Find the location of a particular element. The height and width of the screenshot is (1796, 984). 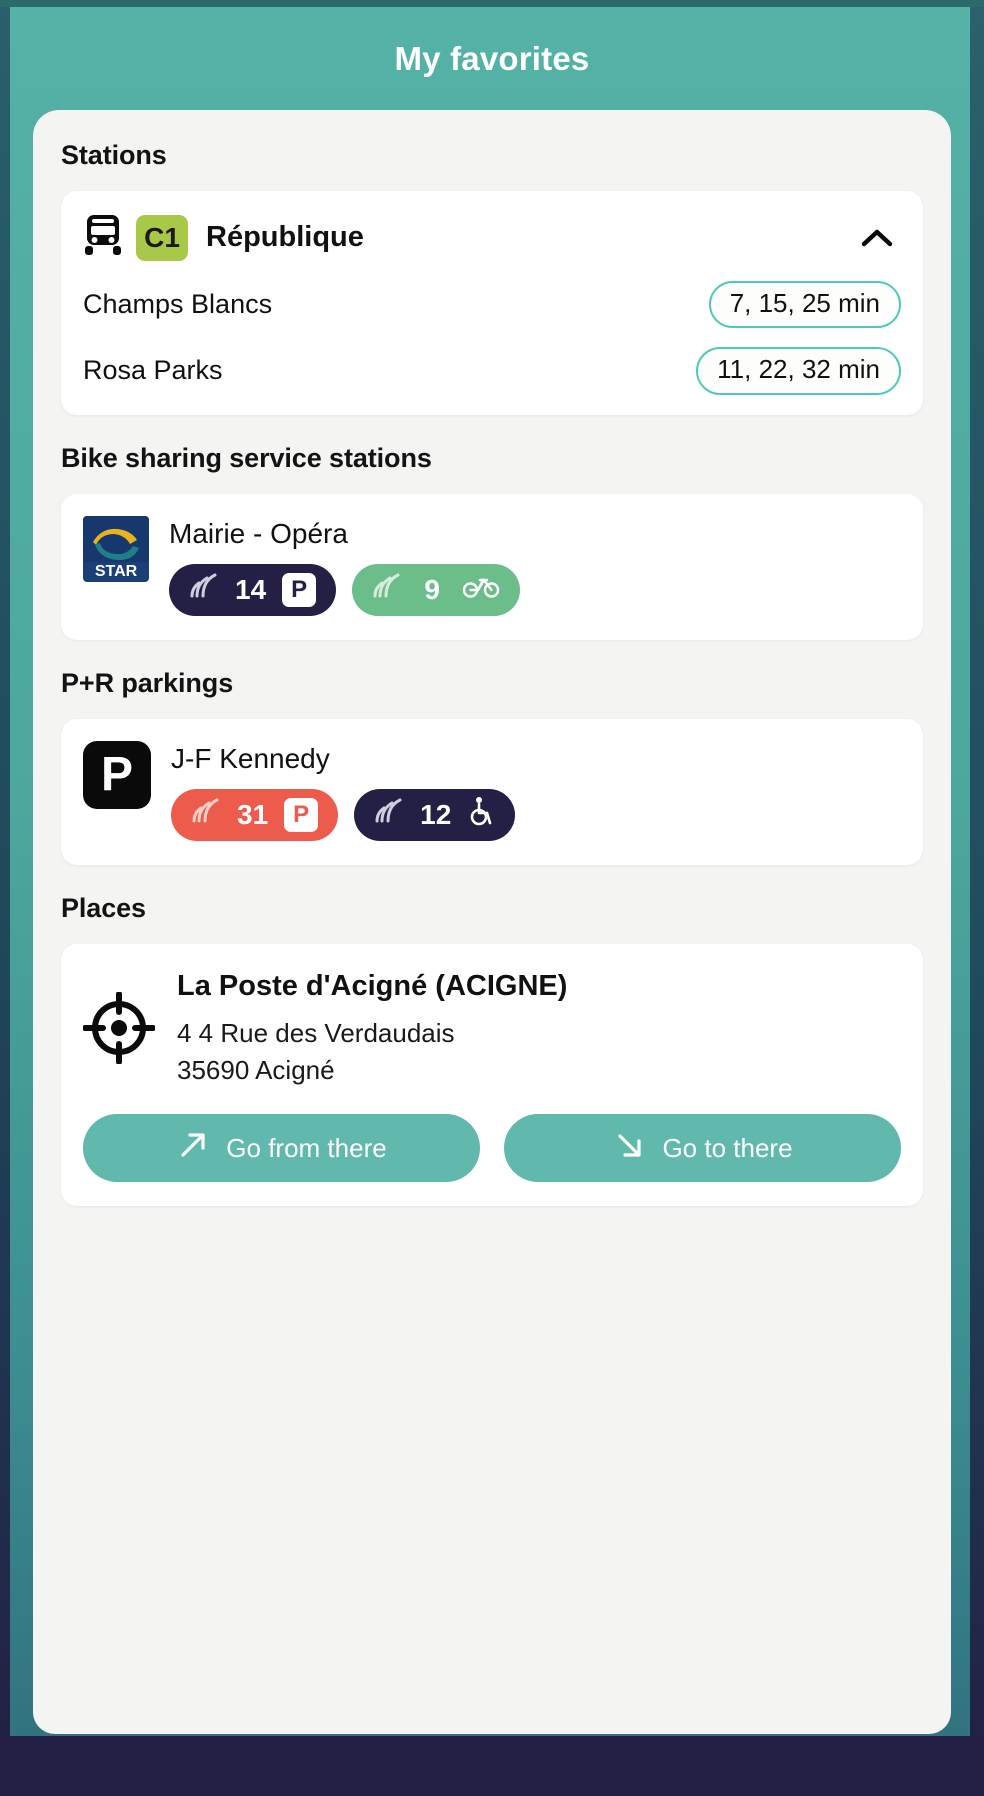

bike-station-name: Mairie - Opéra is located at coordinates (258, 533).